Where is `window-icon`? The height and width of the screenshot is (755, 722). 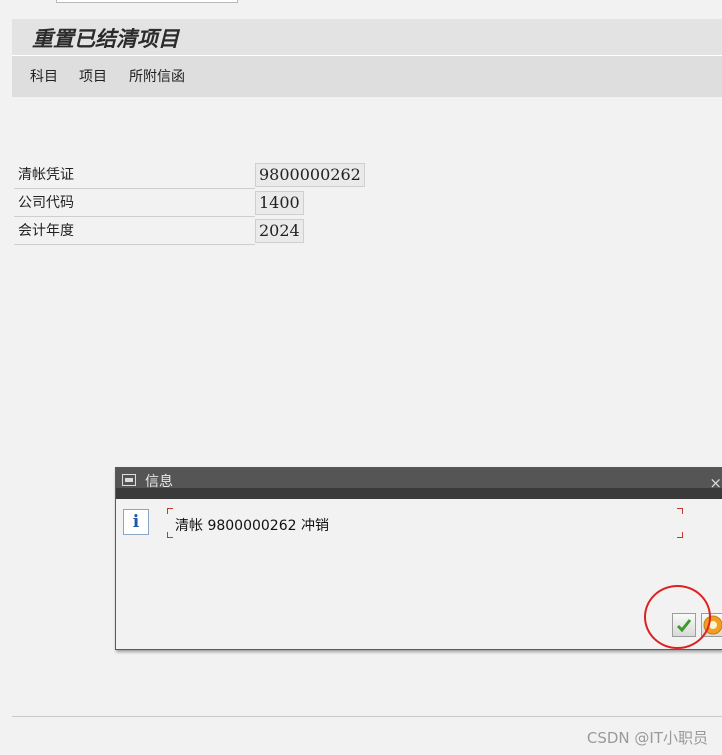 window-icon is located at coordinates (129, 480).